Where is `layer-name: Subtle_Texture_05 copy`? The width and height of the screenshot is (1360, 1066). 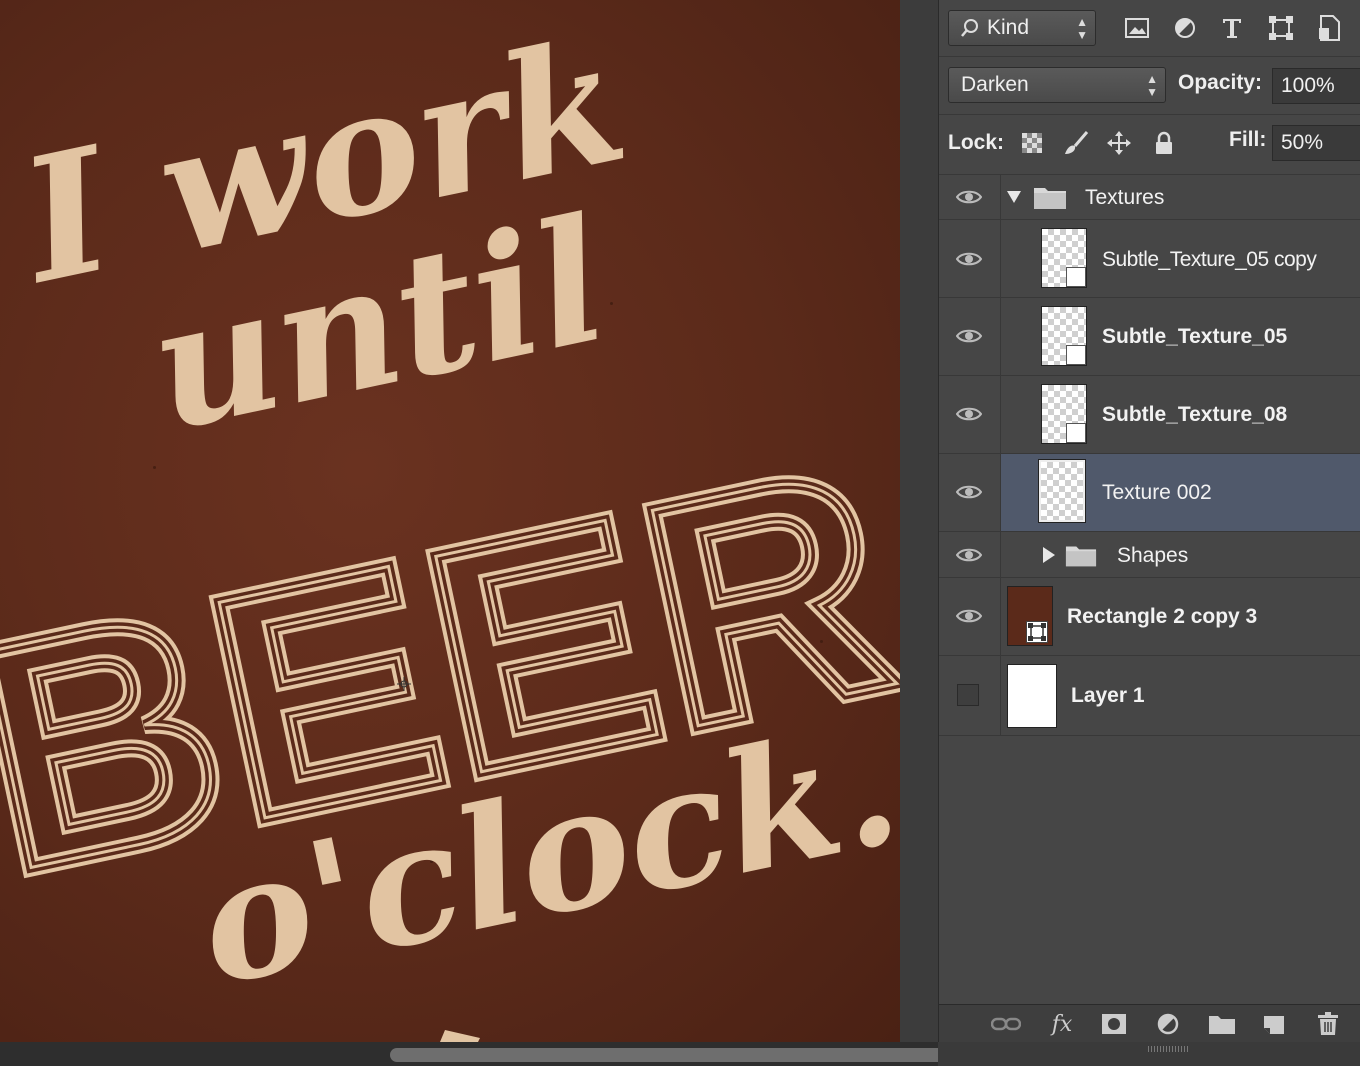
layer-name: Subtle_Texture_05 copy is located at coordinates (1209, 259).